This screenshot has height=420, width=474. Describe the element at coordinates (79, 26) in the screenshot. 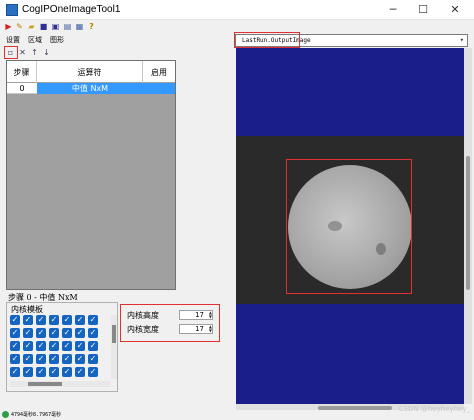

I see `grid-icon: ▦` at that location.